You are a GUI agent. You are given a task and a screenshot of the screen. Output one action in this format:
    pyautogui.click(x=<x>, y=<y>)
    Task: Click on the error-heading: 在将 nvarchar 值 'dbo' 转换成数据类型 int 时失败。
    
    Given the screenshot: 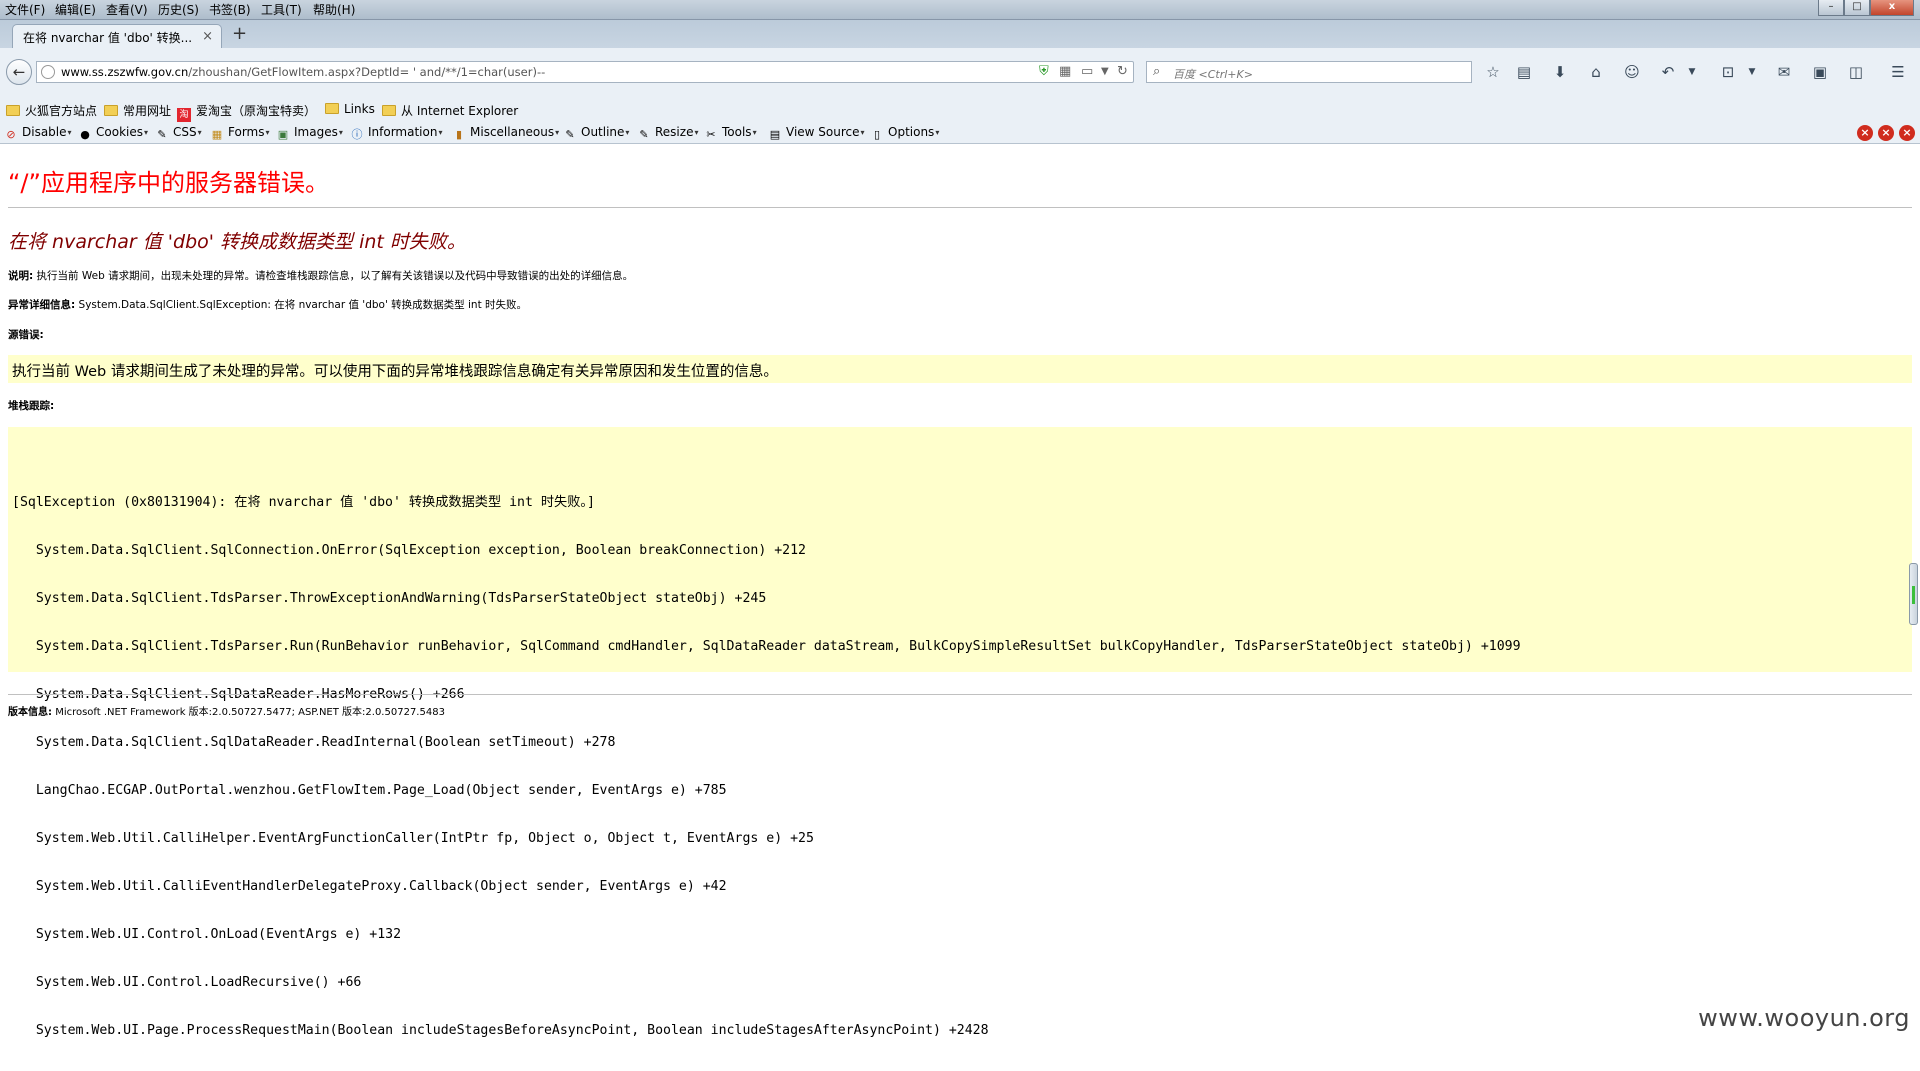 What is the action you would take?
    pyautogui.click(x=237, y=242)
    